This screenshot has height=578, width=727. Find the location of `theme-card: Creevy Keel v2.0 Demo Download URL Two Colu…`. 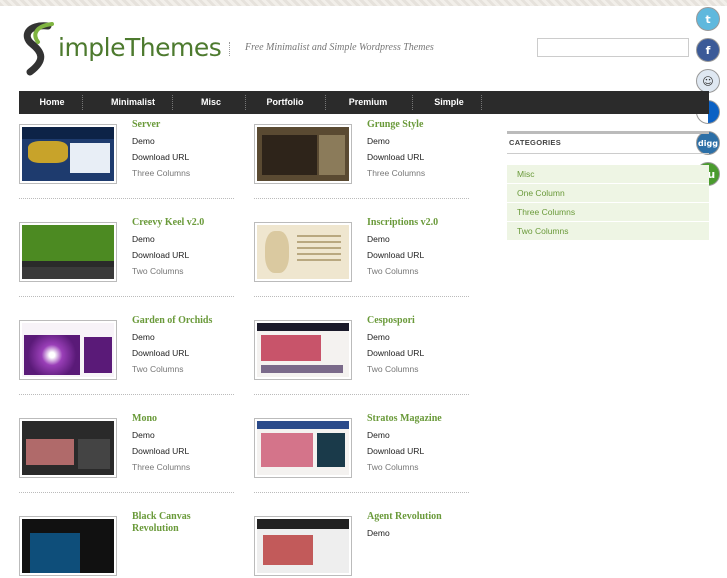

theme-card: Creevy Keel v2.0 Demo Download URL Two Colu… is located at coordinates (126, 250).